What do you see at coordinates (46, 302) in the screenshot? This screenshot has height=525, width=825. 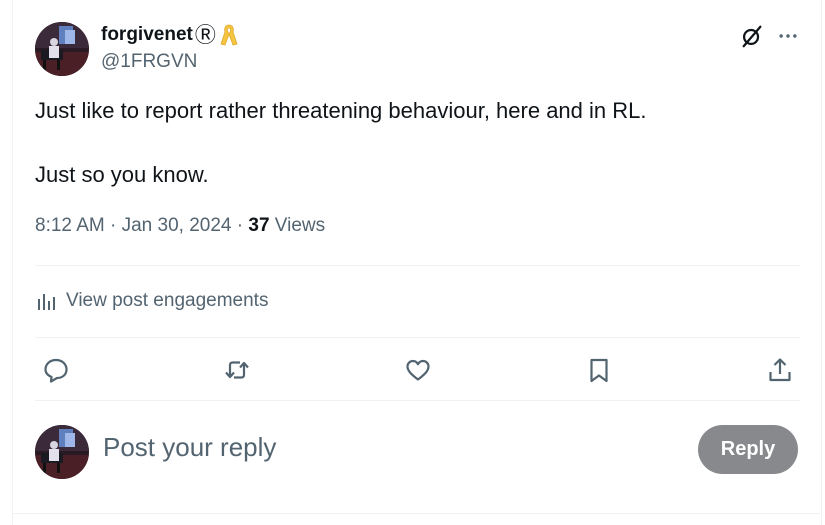 I see `bar-chart-icon` at bounding box center [46, 302].